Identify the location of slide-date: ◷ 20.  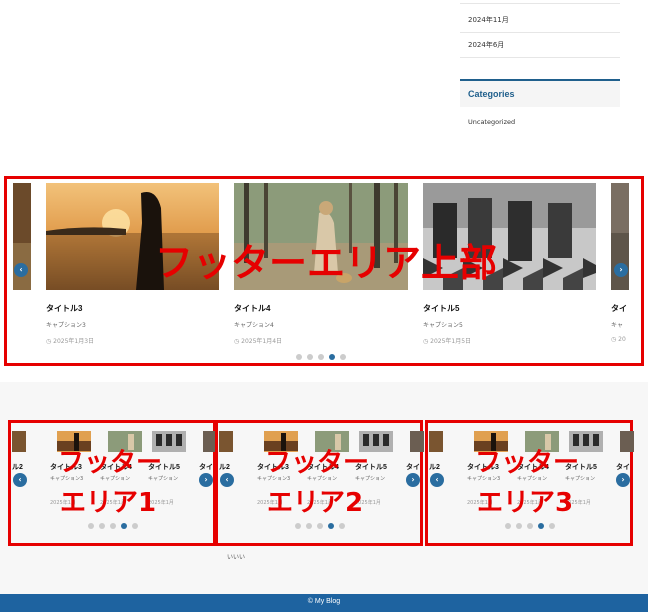
(618, 339).